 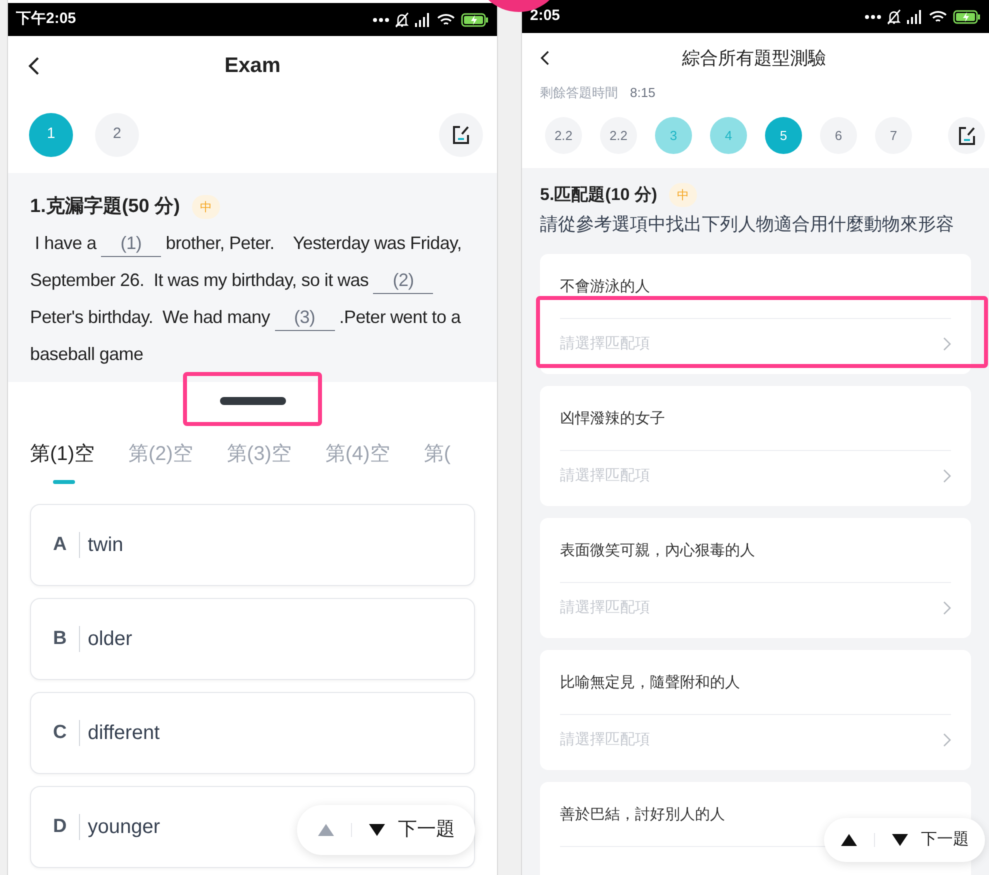 What do you see at coordinates (51, 134) in the screenshot?
I see `question-number: 1` at bounding box center [51, 134].